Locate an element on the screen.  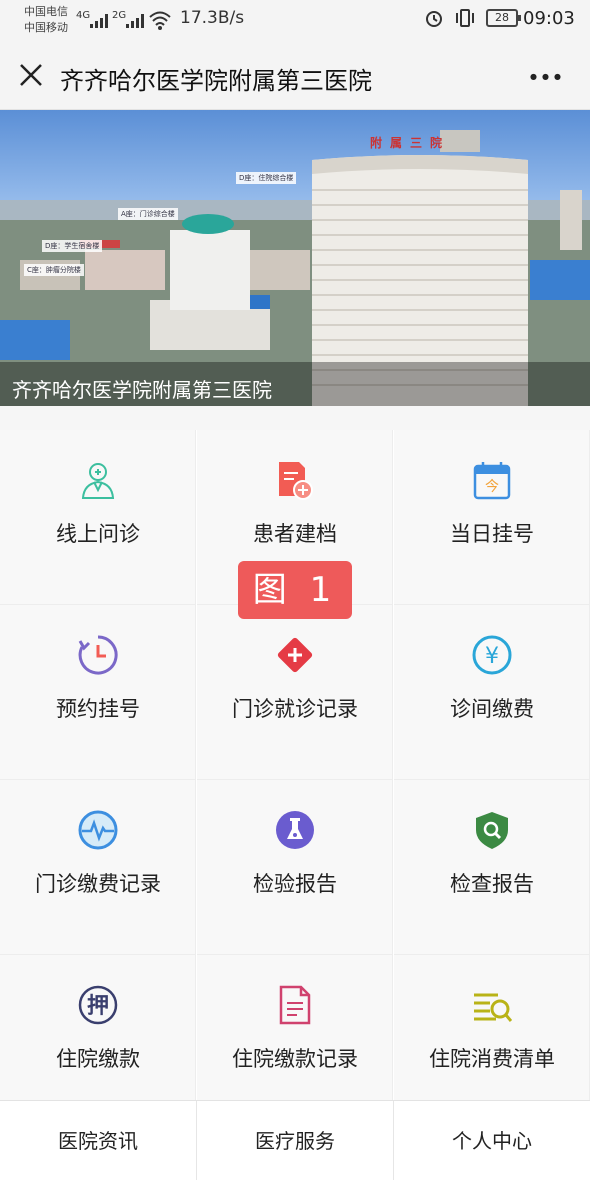
calendar-char: 今 is located at coordinates (492, 487).